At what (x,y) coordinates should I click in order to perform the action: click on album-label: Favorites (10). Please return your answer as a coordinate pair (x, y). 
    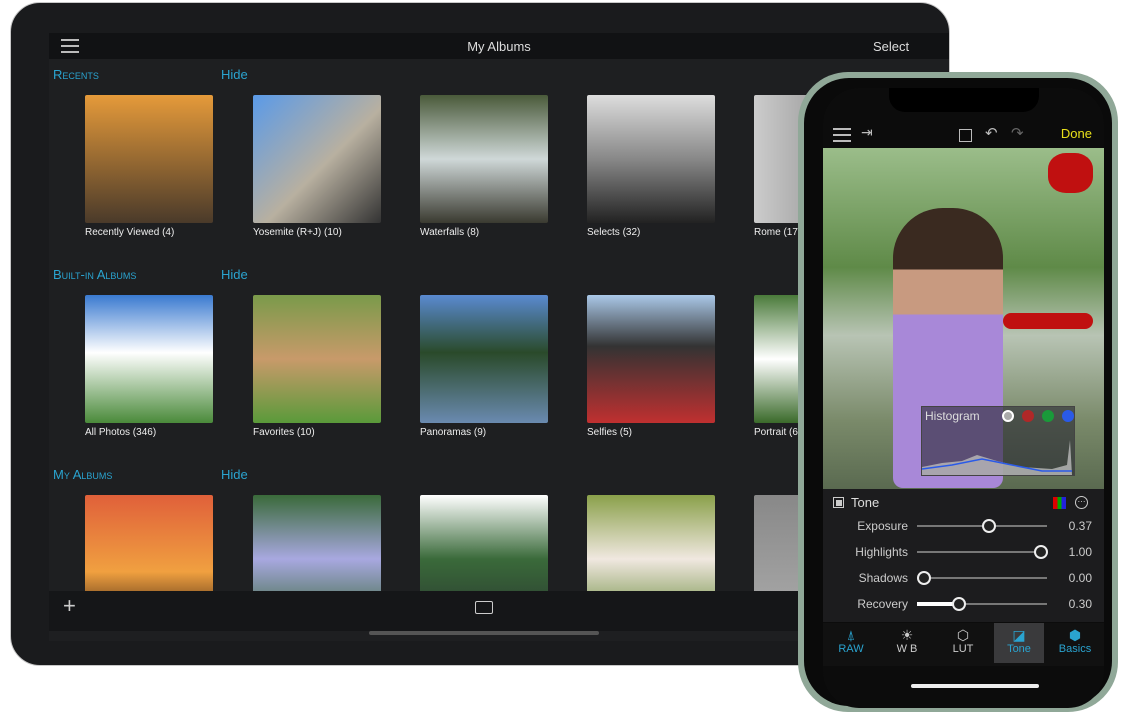
    Looking at the image, I should click on (284, 432).